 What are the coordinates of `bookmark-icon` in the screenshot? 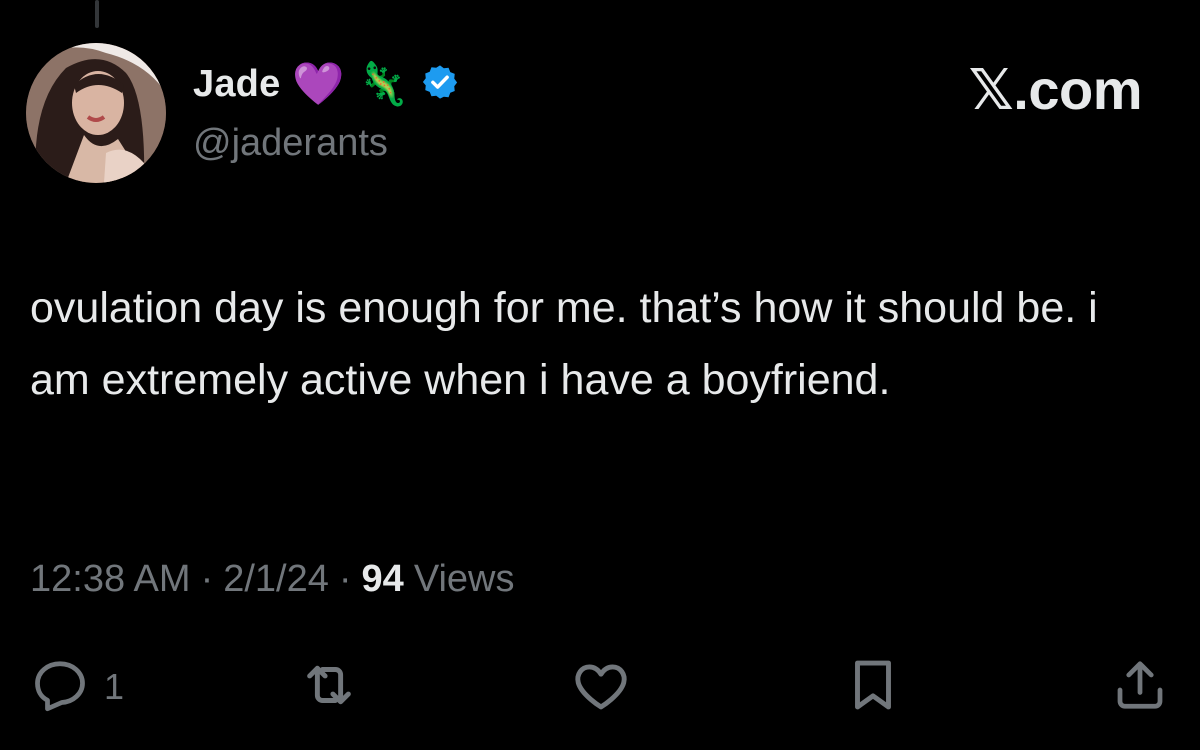 It's located at (873, 687).